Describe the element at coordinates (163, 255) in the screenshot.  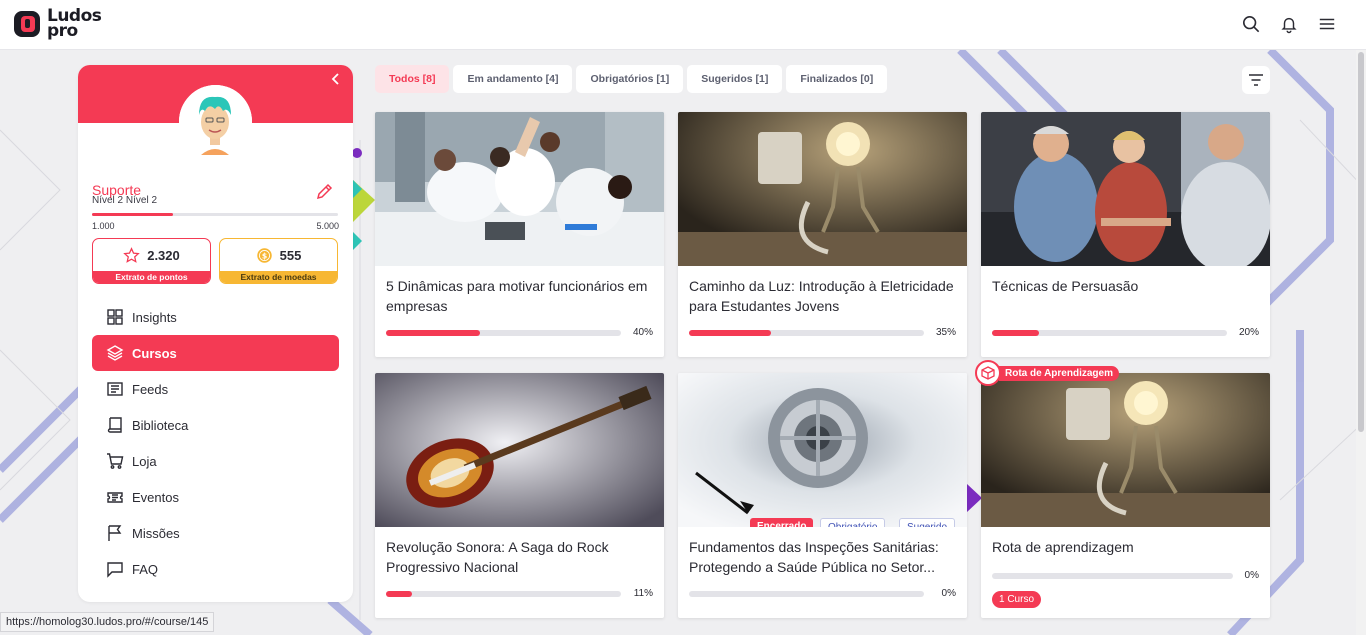
I see `points-value: 2.320` at that location.